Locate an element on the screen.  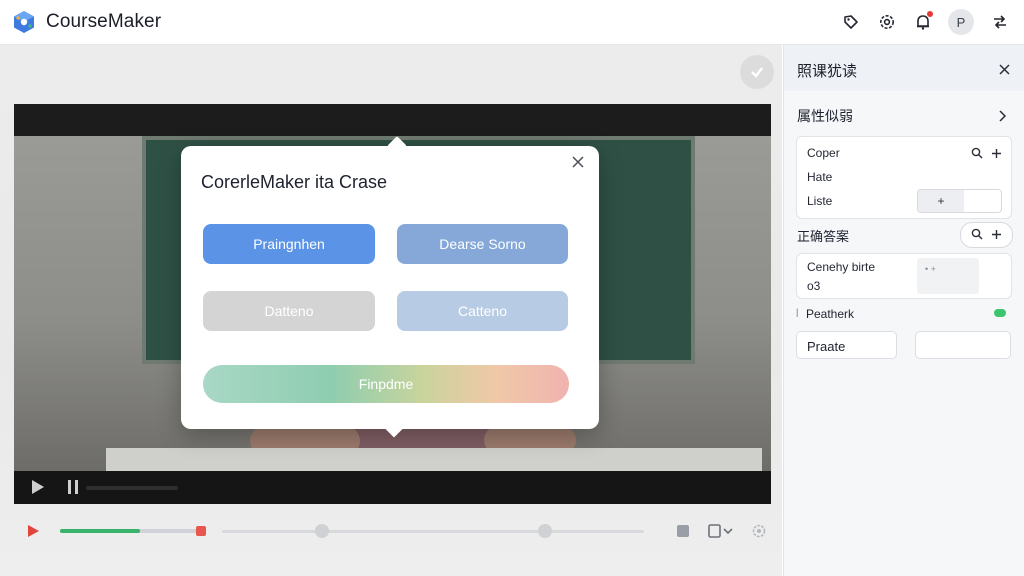
caption-toggle-icon is located at coordinates (722, 531).